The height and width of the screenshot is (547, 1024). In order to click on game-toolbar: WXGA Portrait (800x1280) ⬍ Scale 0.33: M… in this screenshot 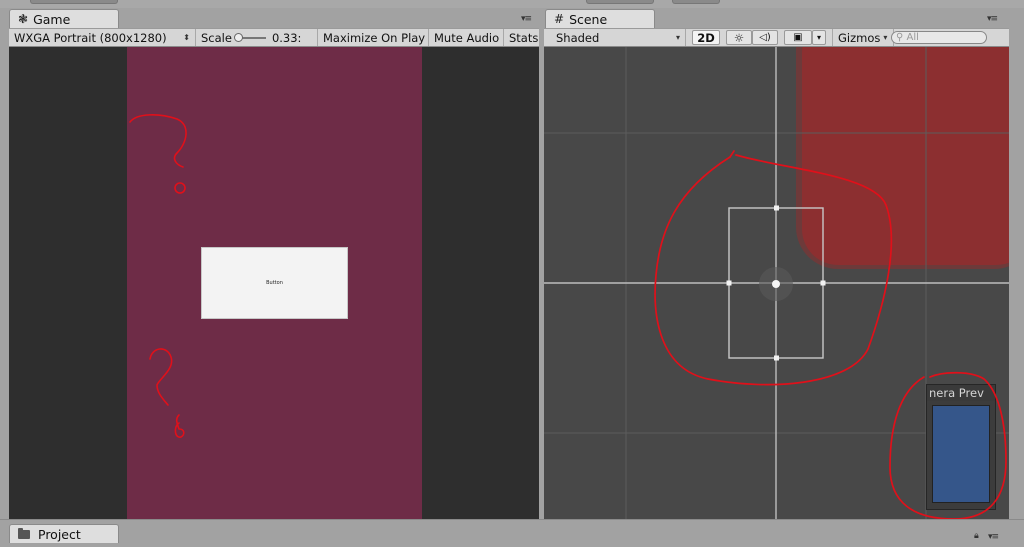, I will do `click(274, 37)`.